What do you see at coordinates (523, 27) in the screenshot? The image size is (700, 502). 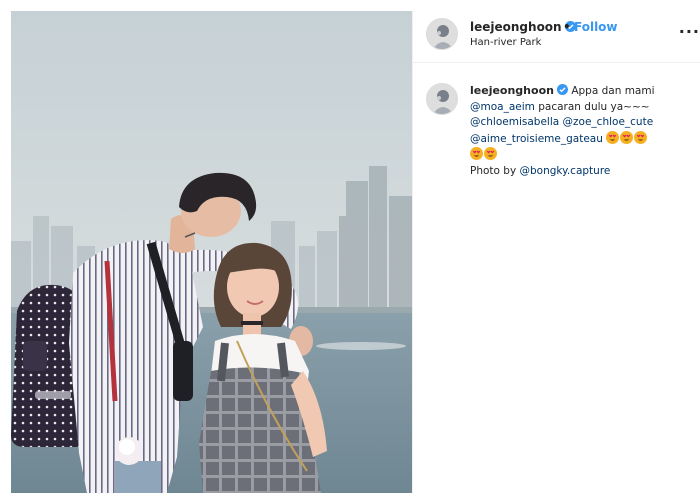 I see `header-username: leejeonghoon` at bounding box center [523, 27].